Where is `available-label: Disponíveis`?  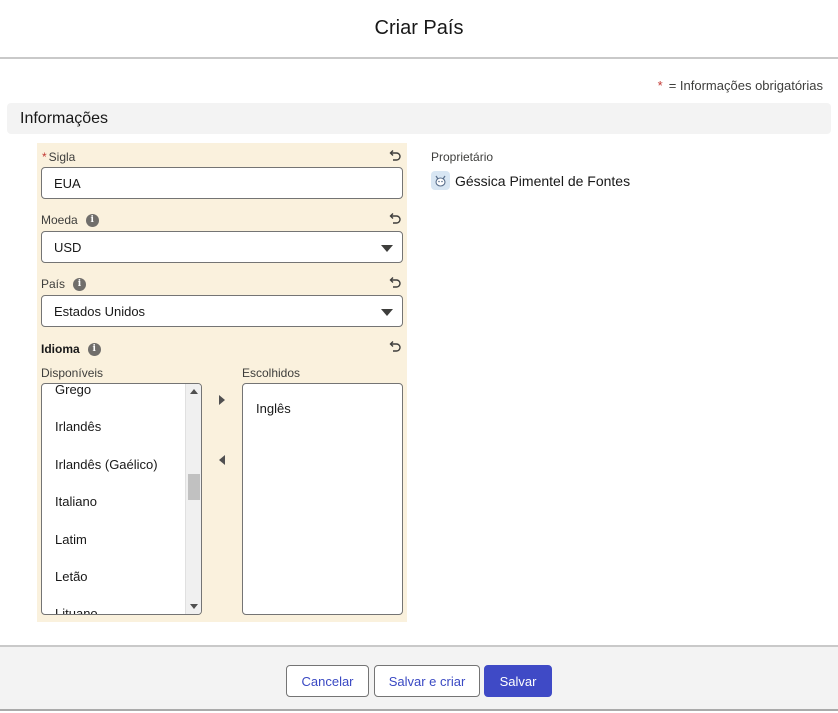
available-label: Disponíveis is located at coordinates (72, 373).